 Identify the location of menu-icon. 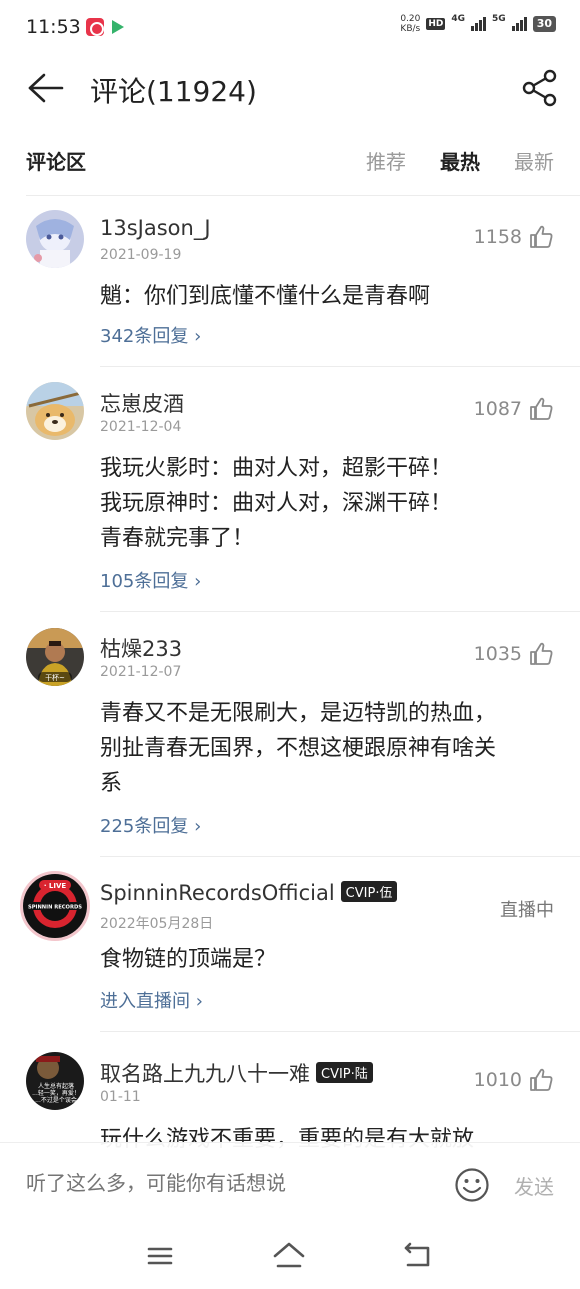
(160, 1256).